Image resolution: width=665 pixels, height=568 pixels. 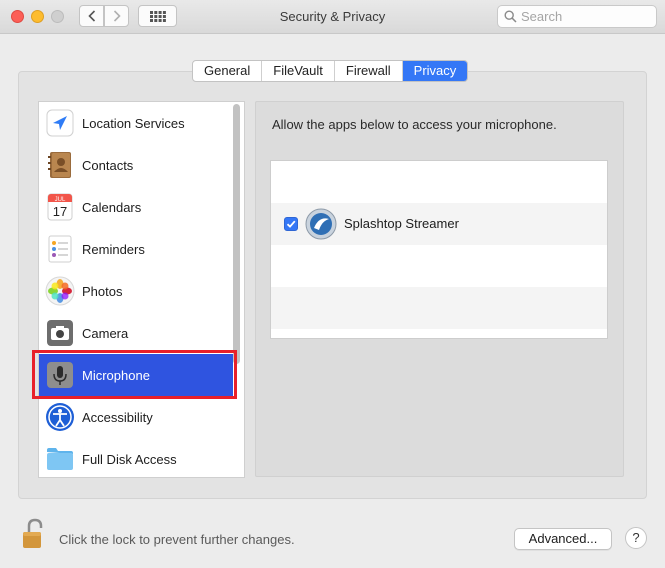 What do you see at coordinates (236, 234) in the screenshot?
I see `sidebar-scrollbar` at bounding box center [236, 234].